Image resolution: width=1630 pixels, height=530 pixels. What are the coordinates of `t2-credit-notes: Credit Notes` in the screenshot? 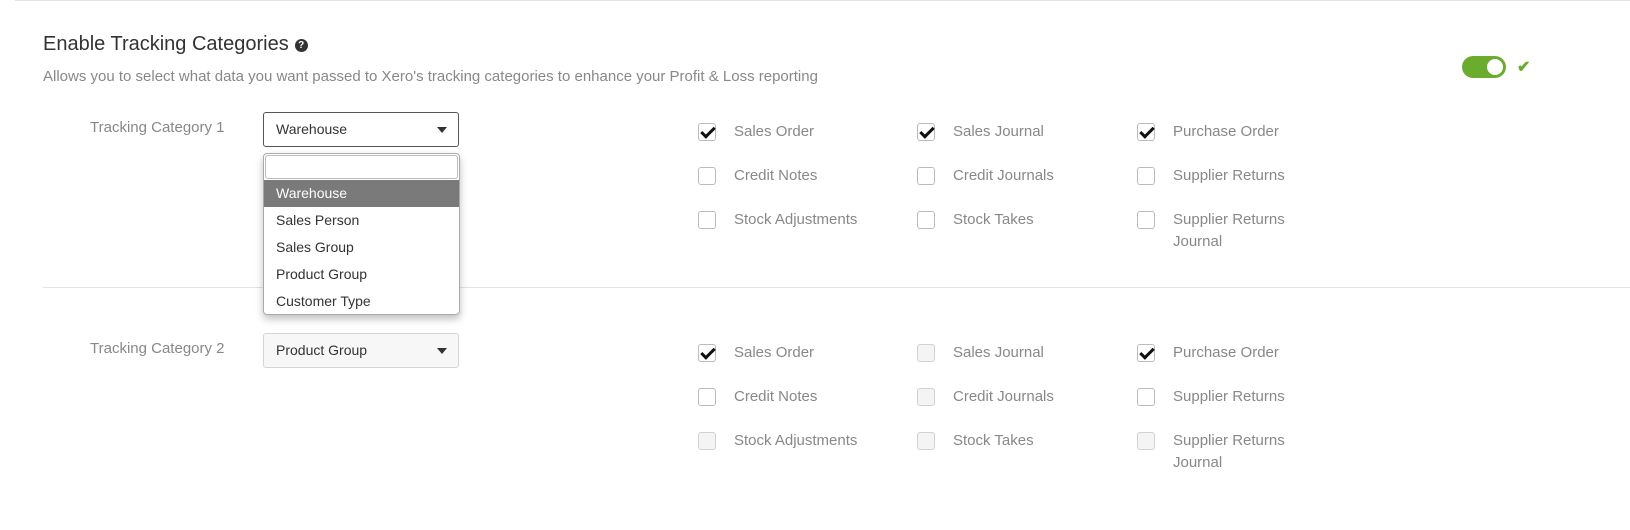 It's located at (757, 397).